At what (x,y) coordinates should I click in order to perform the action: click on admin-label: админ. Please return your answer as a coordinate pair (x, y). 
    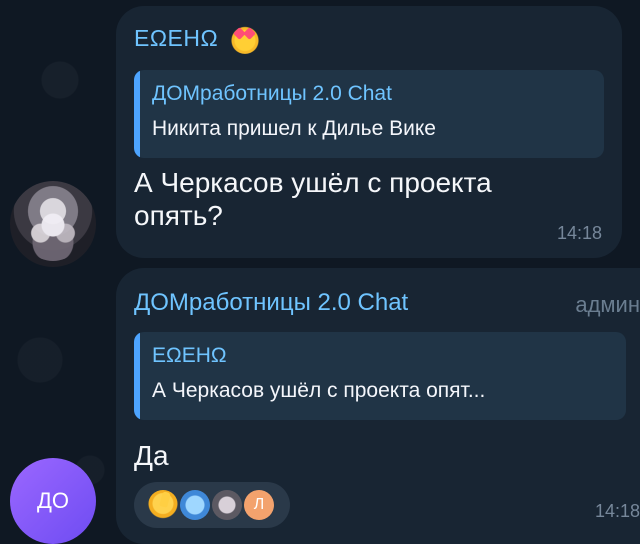
    Looking at the image, I should click on (607, 304).